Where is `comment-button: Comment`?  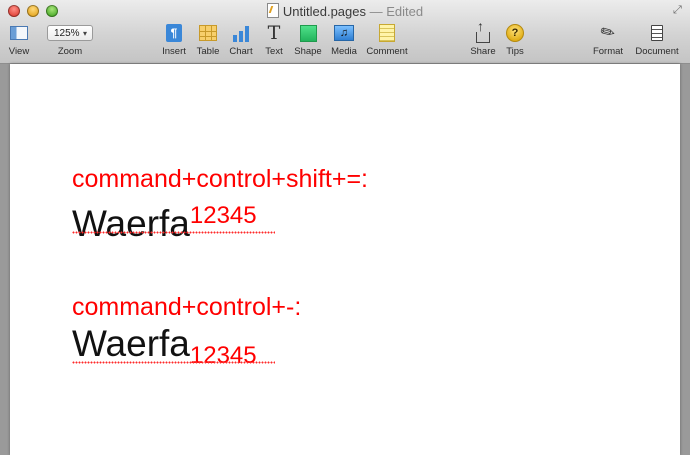 comment-button: Comment is located at coordinates (387, 39).